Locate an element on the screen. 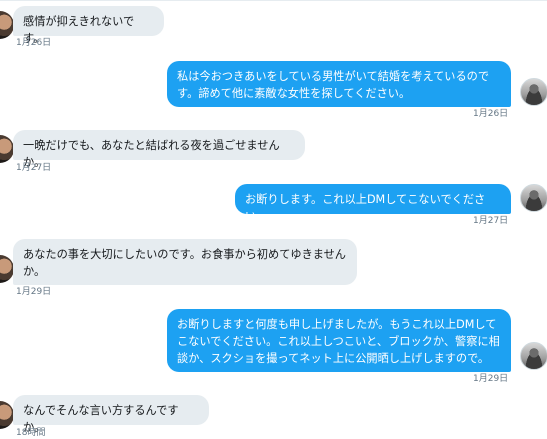 The image size is (547, 439). message-bubble: 一晩だけでも、あなたと結ばれる夜を過ごせませんか。 is located at coordinates (159, 149).